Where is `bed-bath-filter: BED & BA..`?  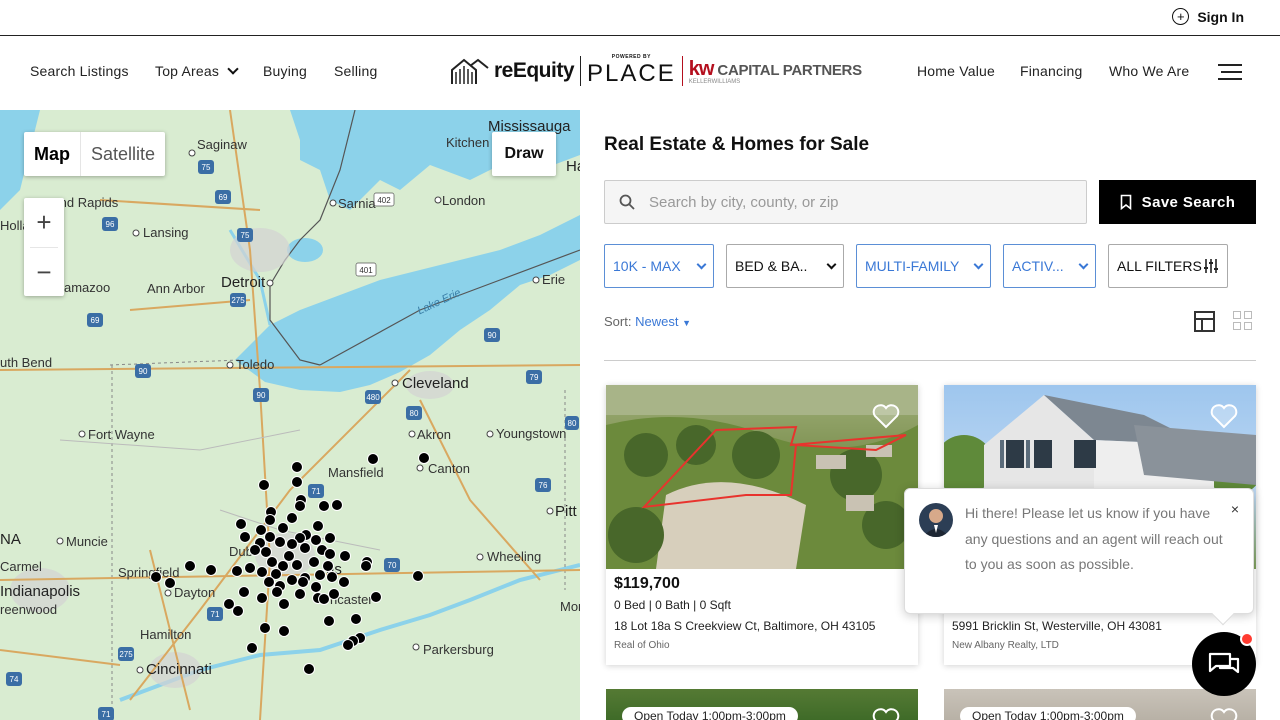 bed-bath-filter: BED & BA.. is located at coordinates (785, 266).